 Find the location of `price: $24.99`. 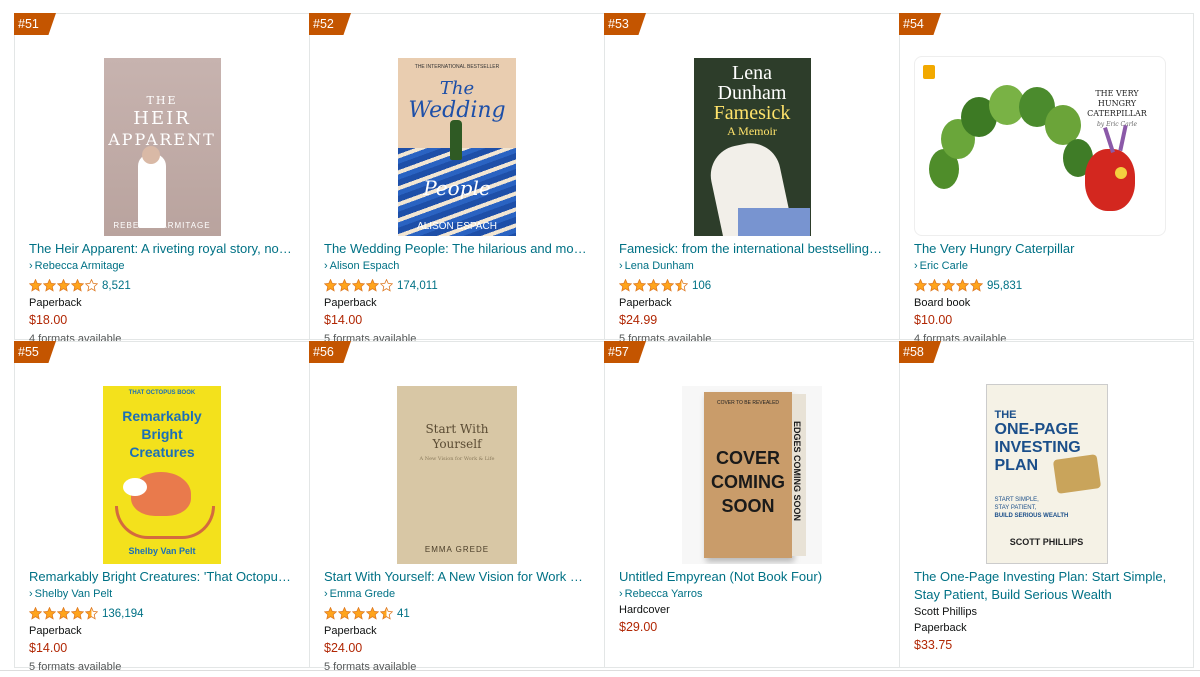

price: $24.99 is located at coordinates (752, 320).